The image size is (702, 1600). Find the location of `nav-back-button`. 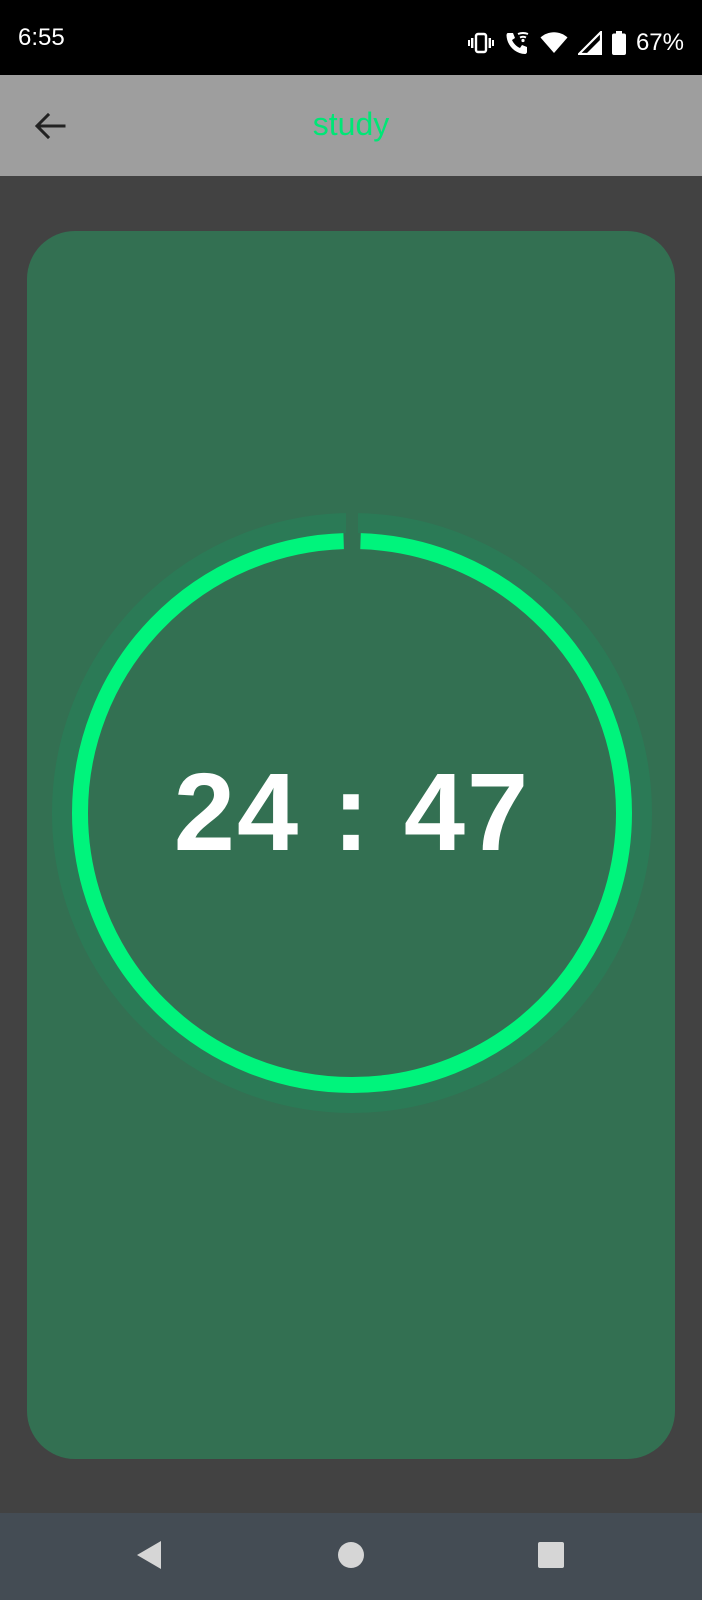

nav-back-button is located at coordinates (149, 1557).